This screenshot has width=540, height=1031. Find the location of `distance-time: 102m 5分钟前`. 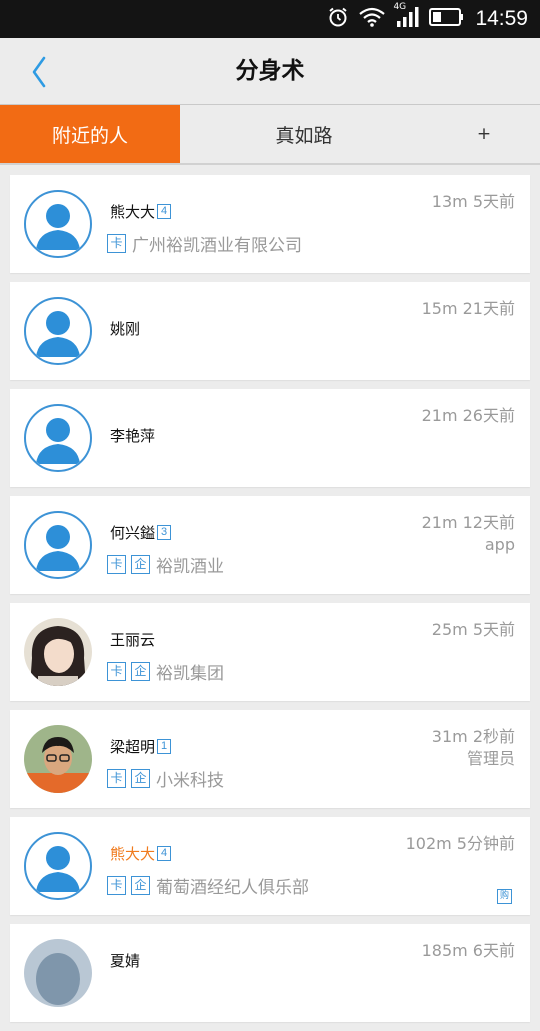

distance-time: 102m 5分钟前 is located at coordinates (460, 844).